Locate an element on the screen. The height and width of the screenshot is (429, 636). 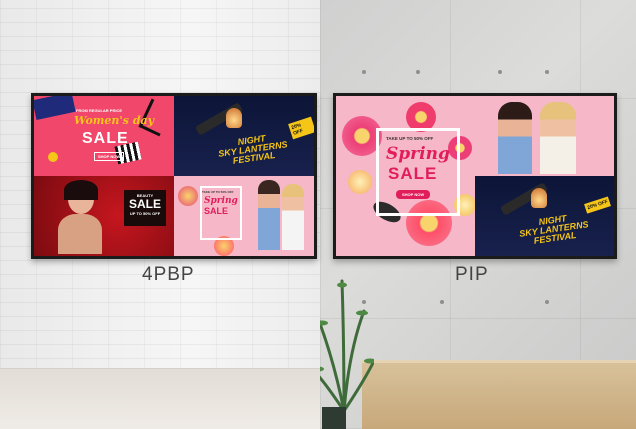
panel-beauty-sale: BEAUTY SALE UP TO 50% OFF is located at coordinates (104, 216).